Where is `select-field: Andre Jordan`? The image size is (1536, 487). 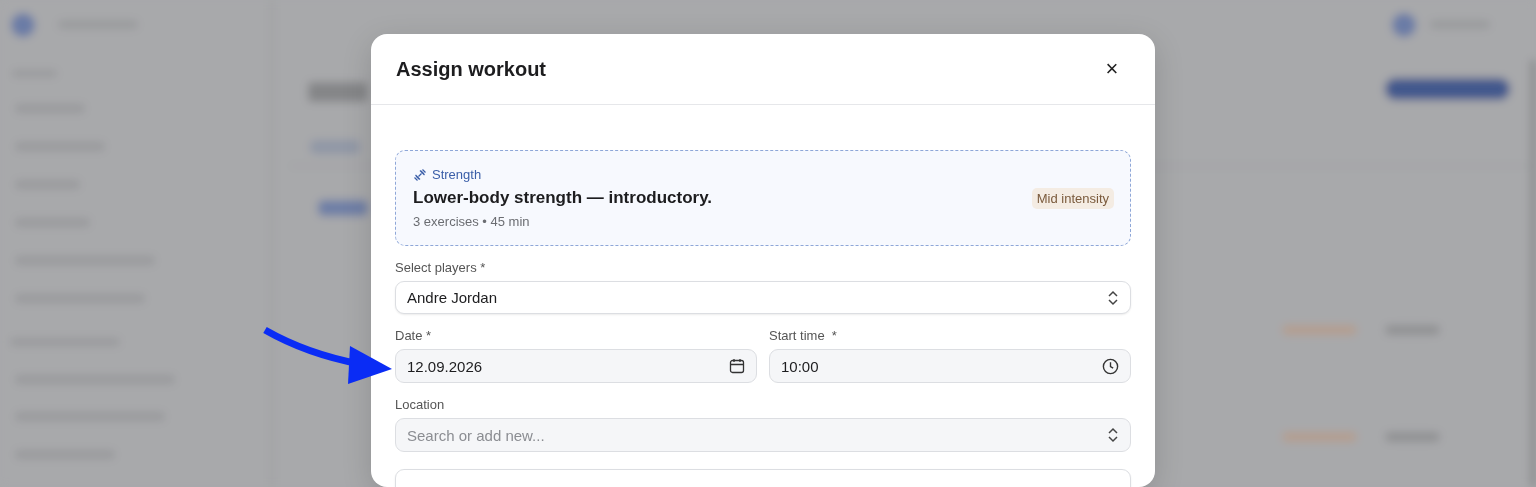 select-field: Andre Jordan is located at coordinates (763, 297).